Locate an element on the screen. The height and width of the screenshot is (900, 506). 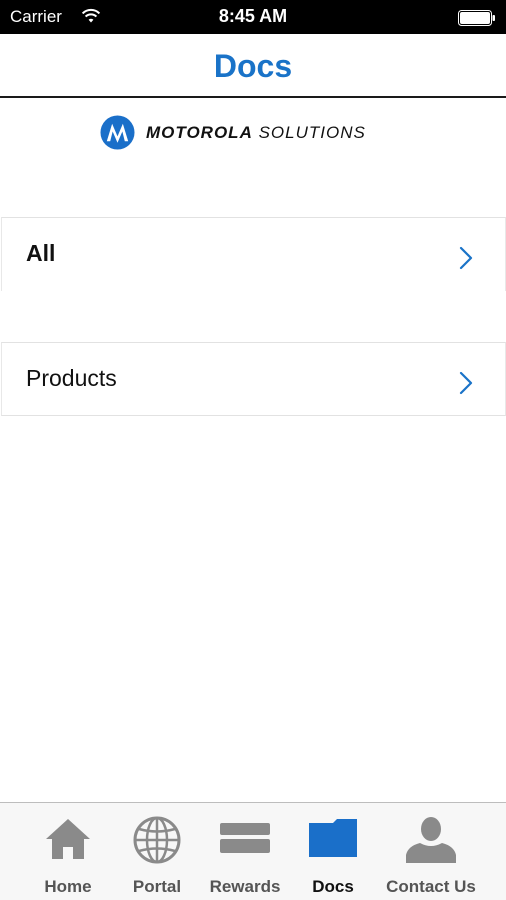
tab-portal: Portal is located at coordinates (157, 851).